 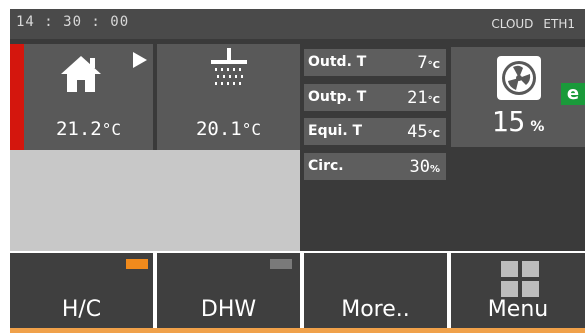 What do you see at coordinates (375, 62) in the screenshot?
I see `reading-outdoor-temp: Outd. T 7°C` at bounding box center [375, 62].